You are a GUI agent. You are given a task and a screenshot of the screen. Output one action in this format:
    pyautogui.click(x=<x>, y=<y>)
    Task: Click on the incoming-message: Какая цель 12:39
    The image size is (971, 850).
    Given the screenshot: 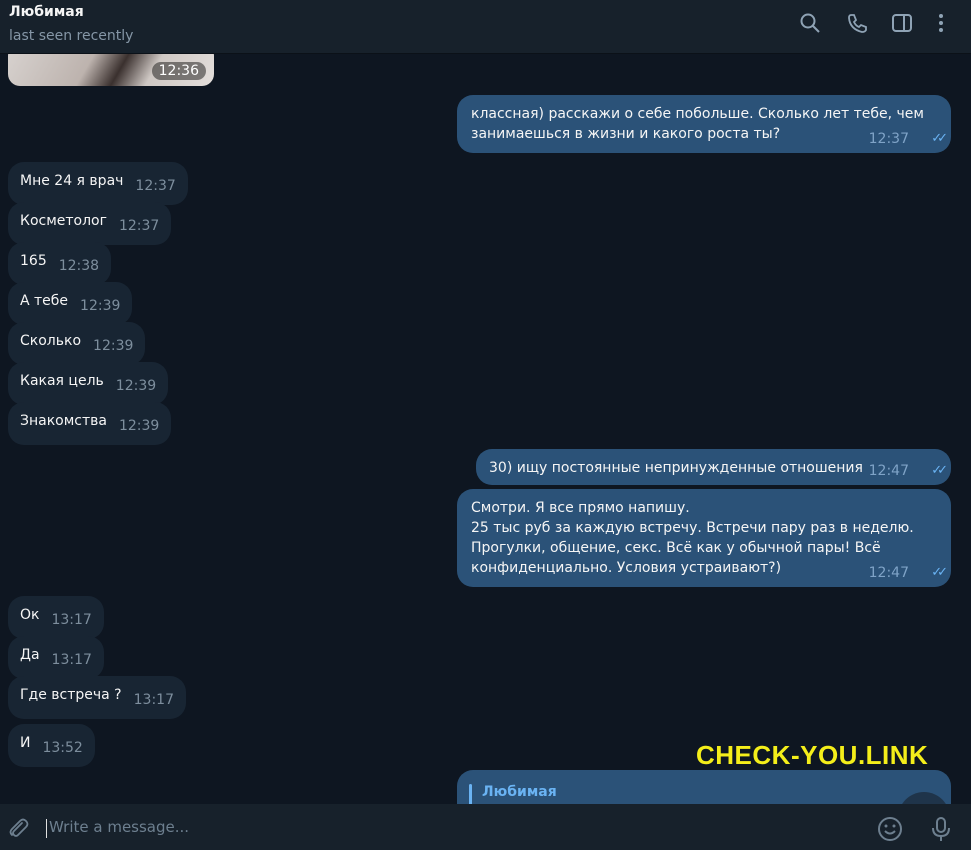 What is the action you would take?
    pyautogui.click(x=88, y=383)
    